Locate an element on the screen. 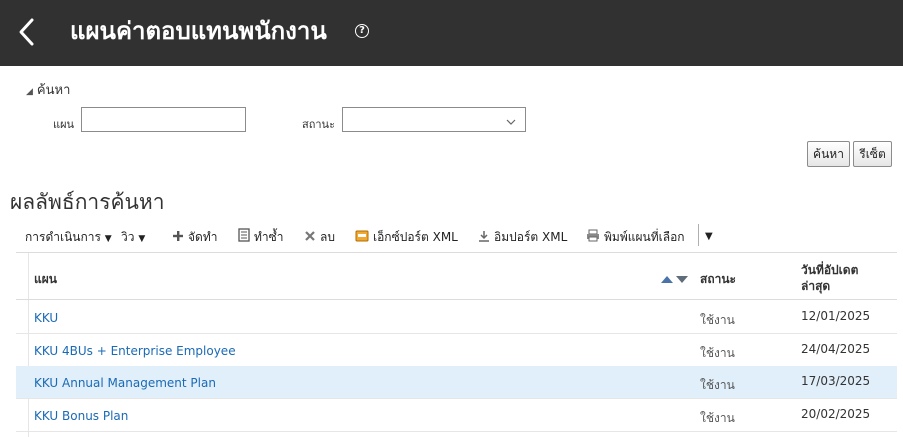 The image size is (903, 437). plan-input is located at coordinates (163, 119).